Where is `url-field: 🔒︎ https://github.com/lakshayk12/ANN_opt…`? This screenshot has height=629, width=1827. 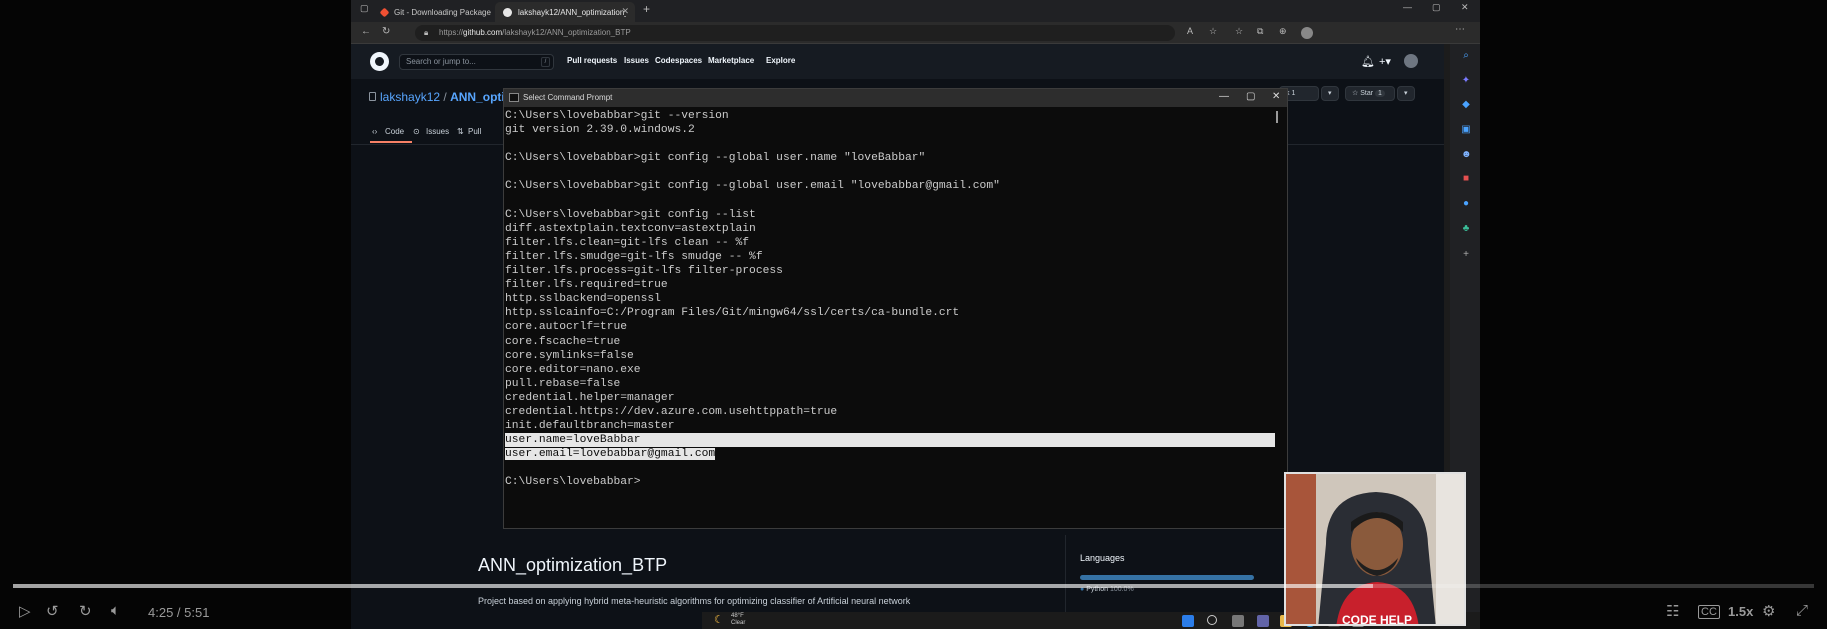 url-field: 🔒︎ https://github.com/lakshayk12/ANN_opt… is located at coordinates (795, 33).